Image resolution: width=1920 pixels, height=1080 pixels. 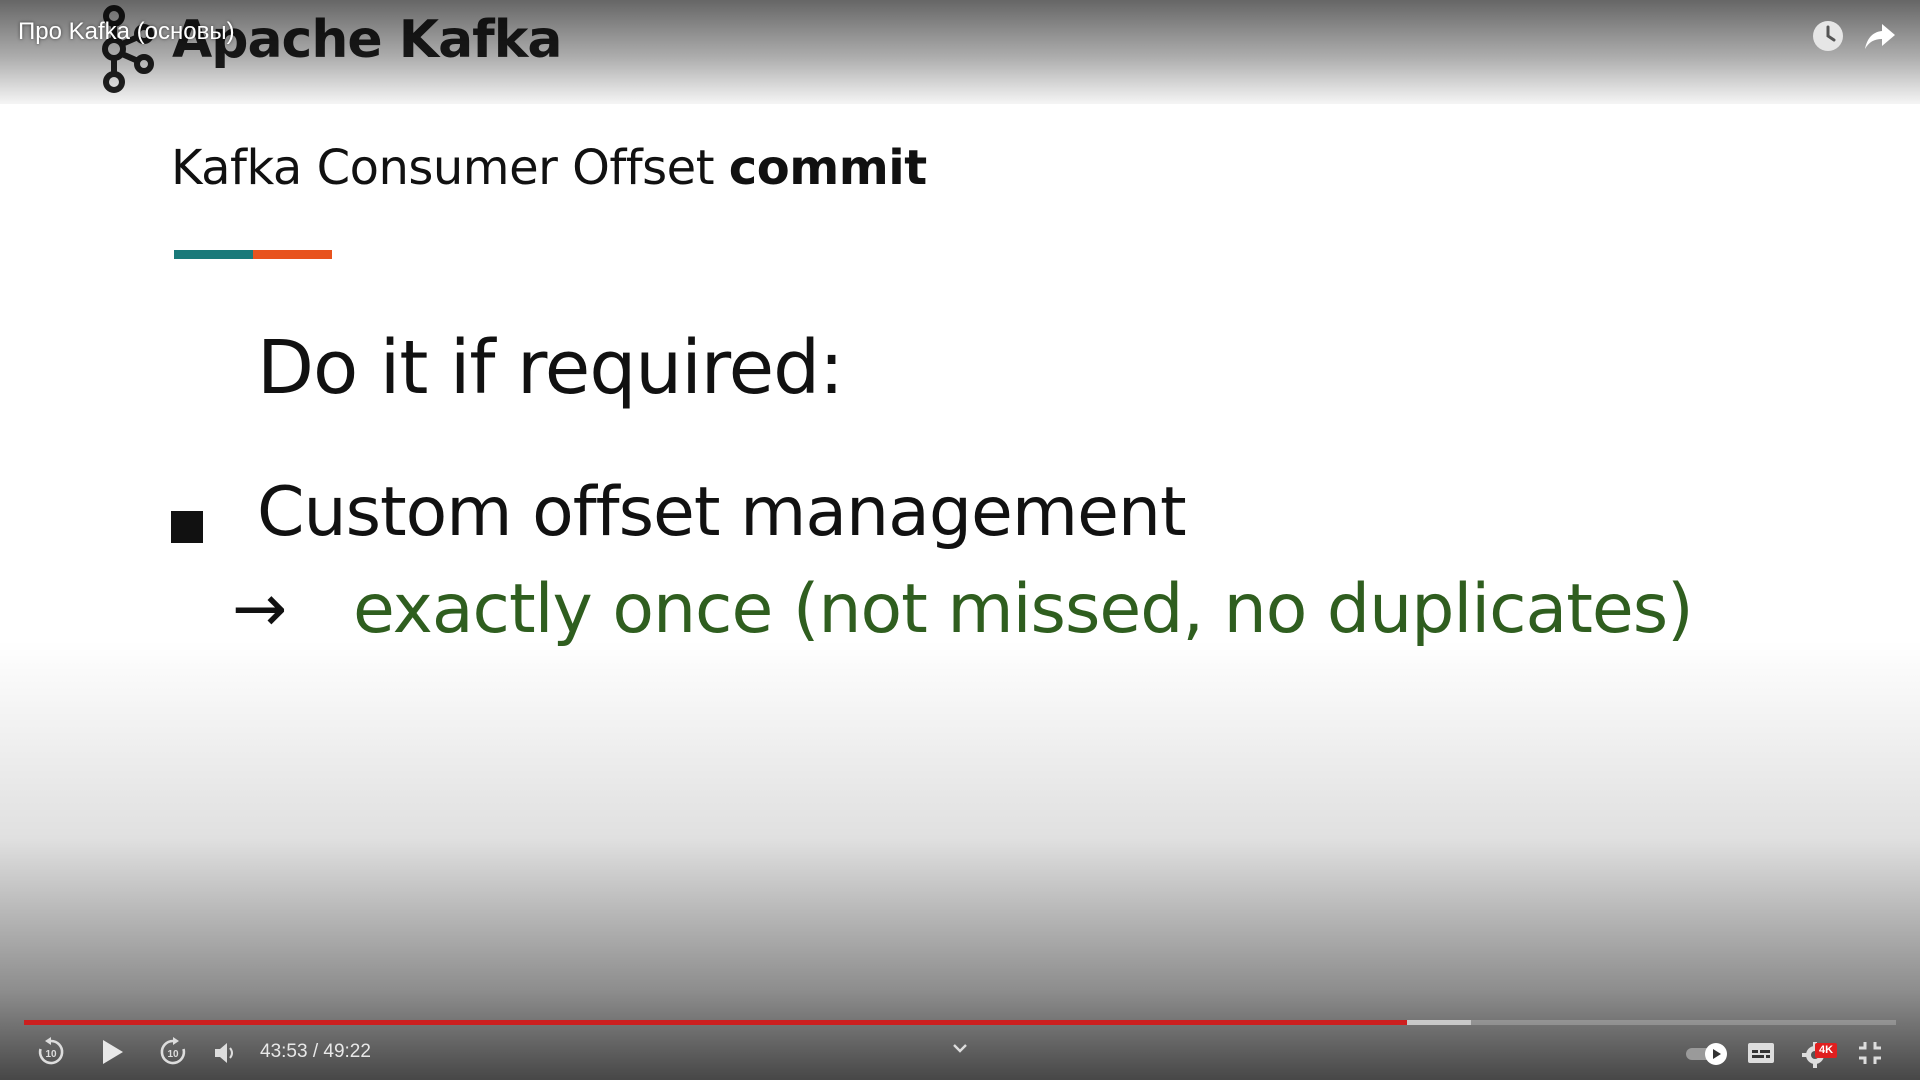 I want to click on exit-fullscreen-button, so click(x=1870, y=1055).